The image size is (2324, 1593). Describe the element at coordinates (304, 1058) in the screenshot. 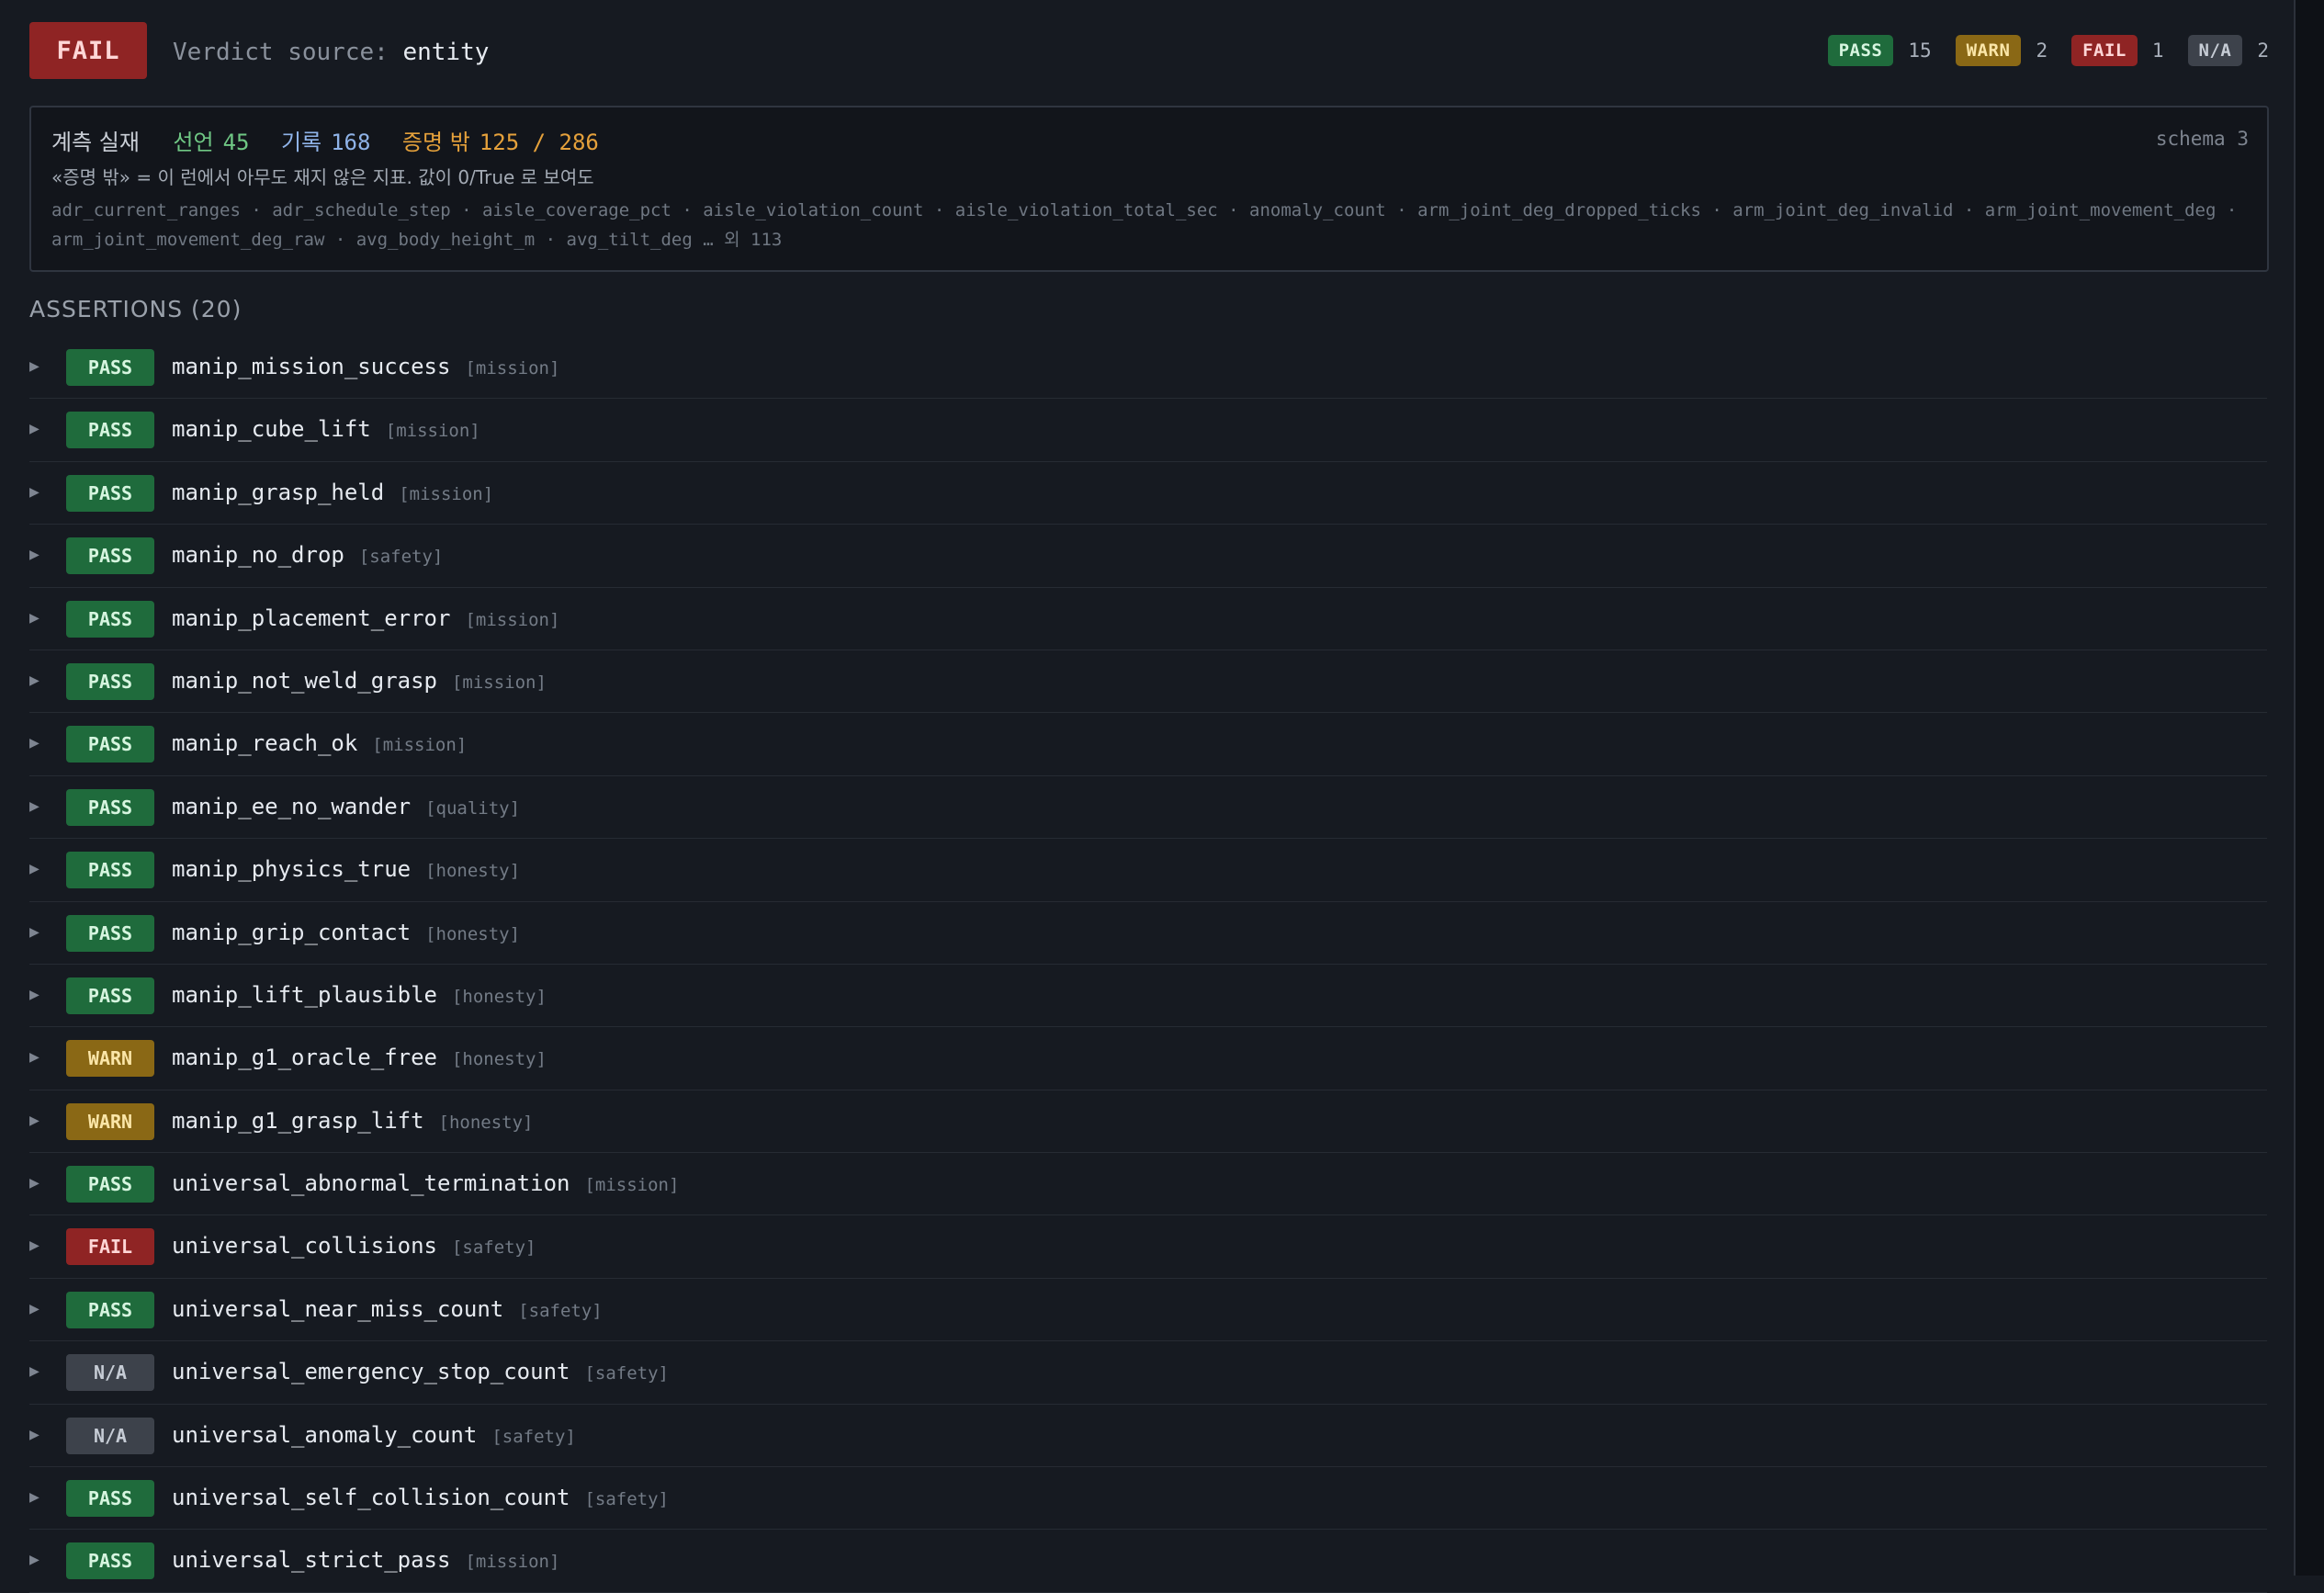

I see `assertion-name-text: manip_g1_oracle_free` at that location.